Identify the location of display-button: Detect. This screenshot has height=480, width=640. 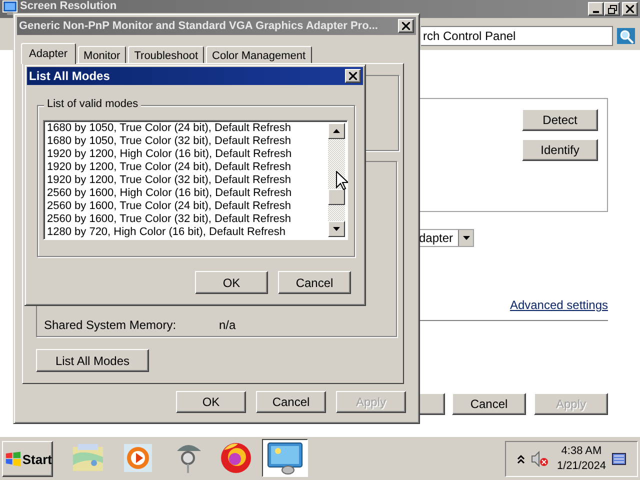
(560, 120).